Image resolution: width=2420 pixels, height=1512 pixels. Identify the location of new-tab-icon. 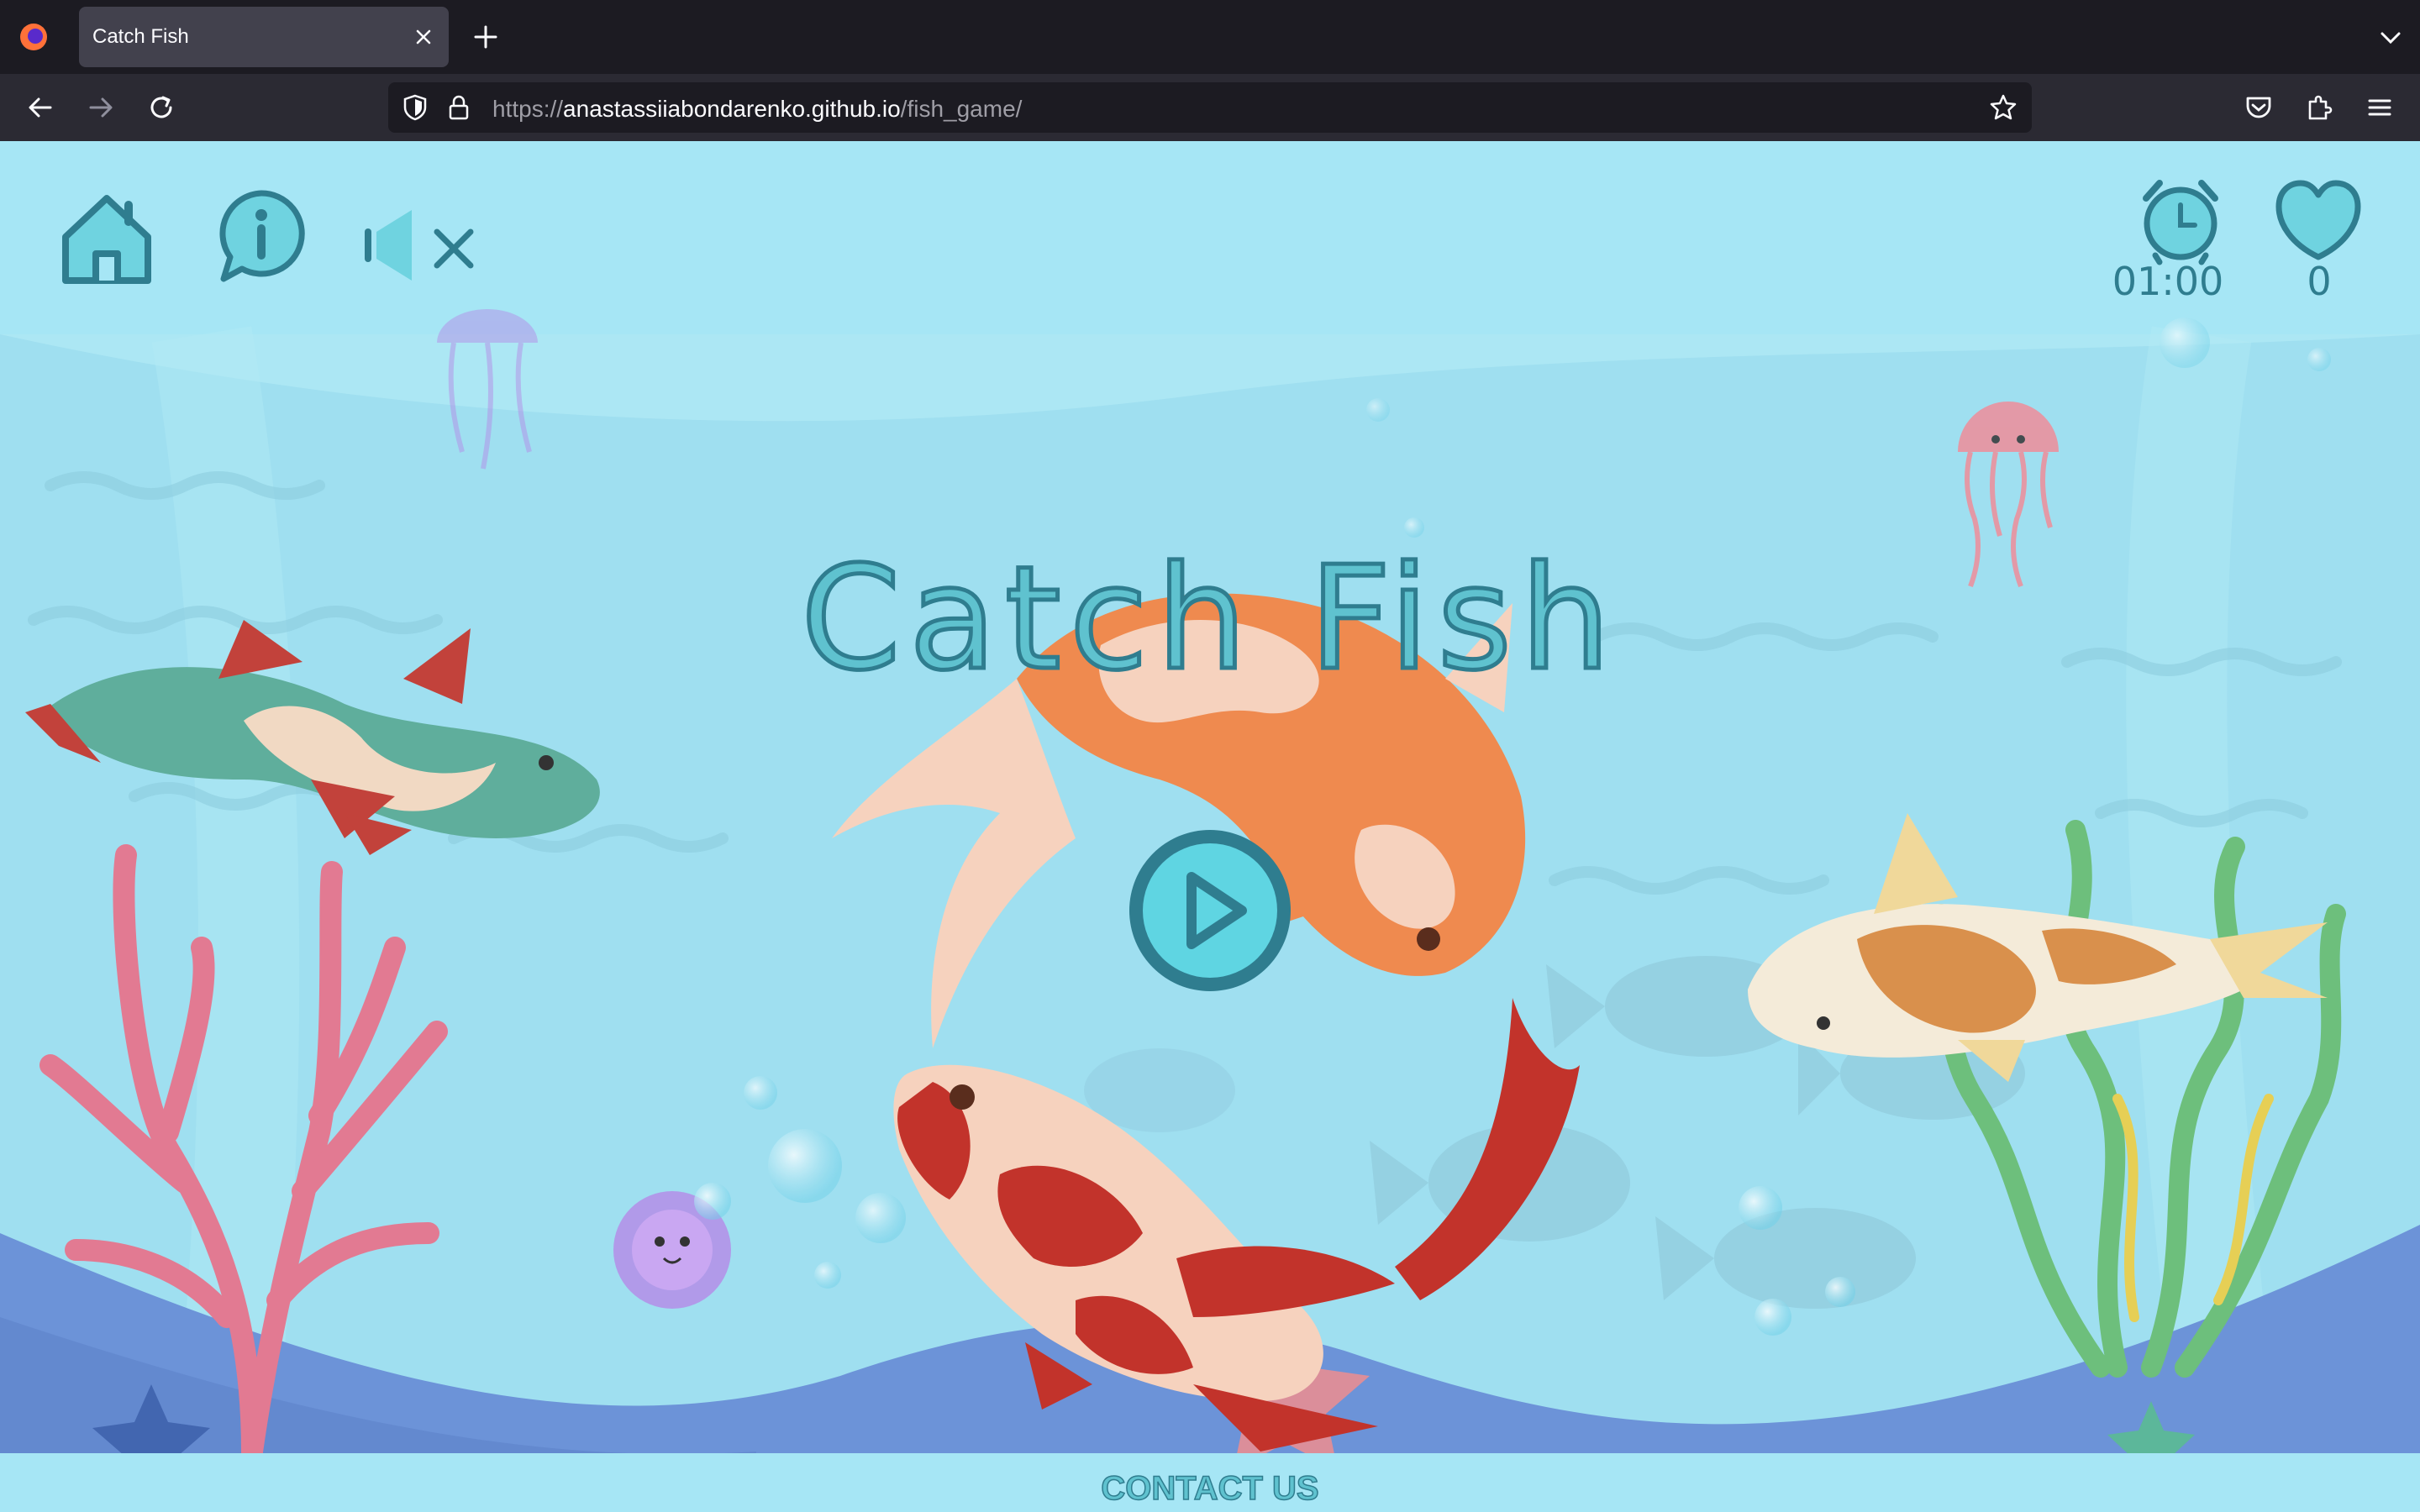
(486, 37).